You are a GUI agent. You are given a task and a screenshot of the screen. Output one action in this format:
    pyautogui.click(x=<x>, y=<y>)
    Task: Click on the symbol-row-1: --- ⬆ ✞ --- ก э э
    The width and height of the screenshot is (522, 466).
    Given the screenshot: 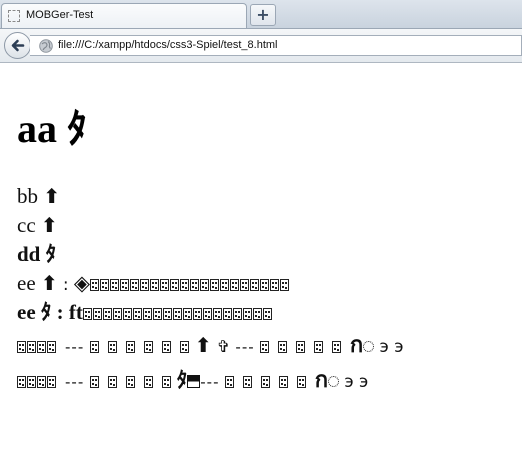 What is the action you would take?
    pyautogui.click(x=210, y=346)
    